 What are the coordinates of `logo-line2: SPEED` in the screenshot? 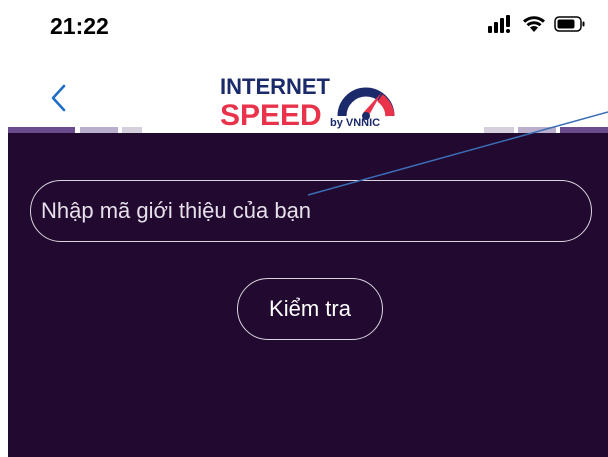 It's located at (271, 114).